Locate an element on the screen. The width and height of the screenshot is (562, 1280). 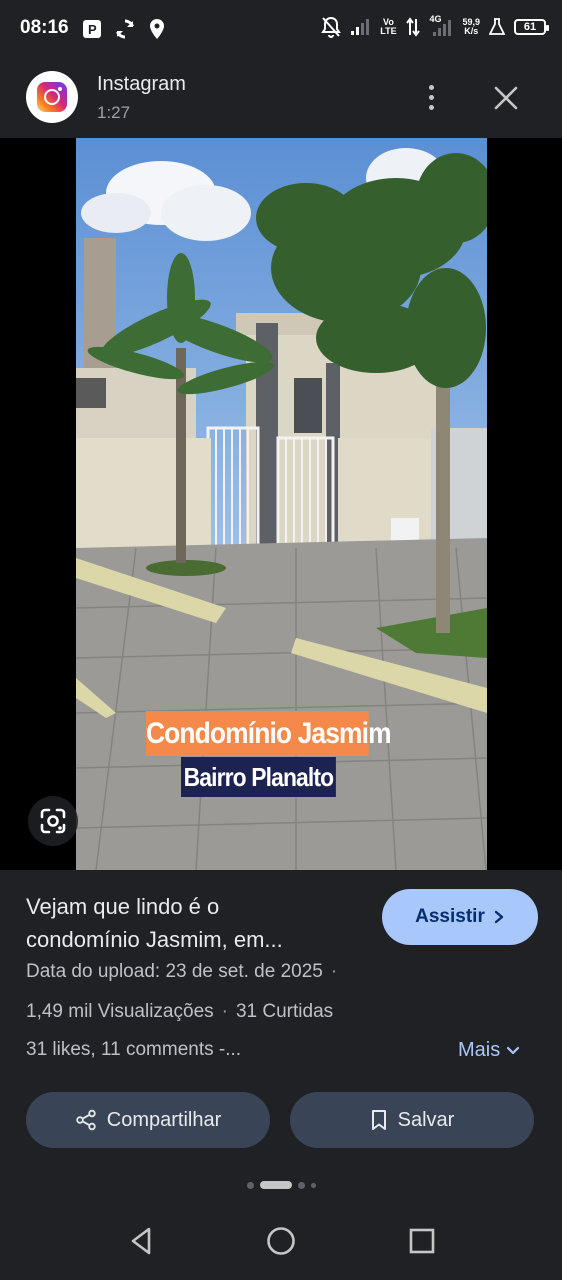
status-left-icons: P is located at coordinates (124, 29).